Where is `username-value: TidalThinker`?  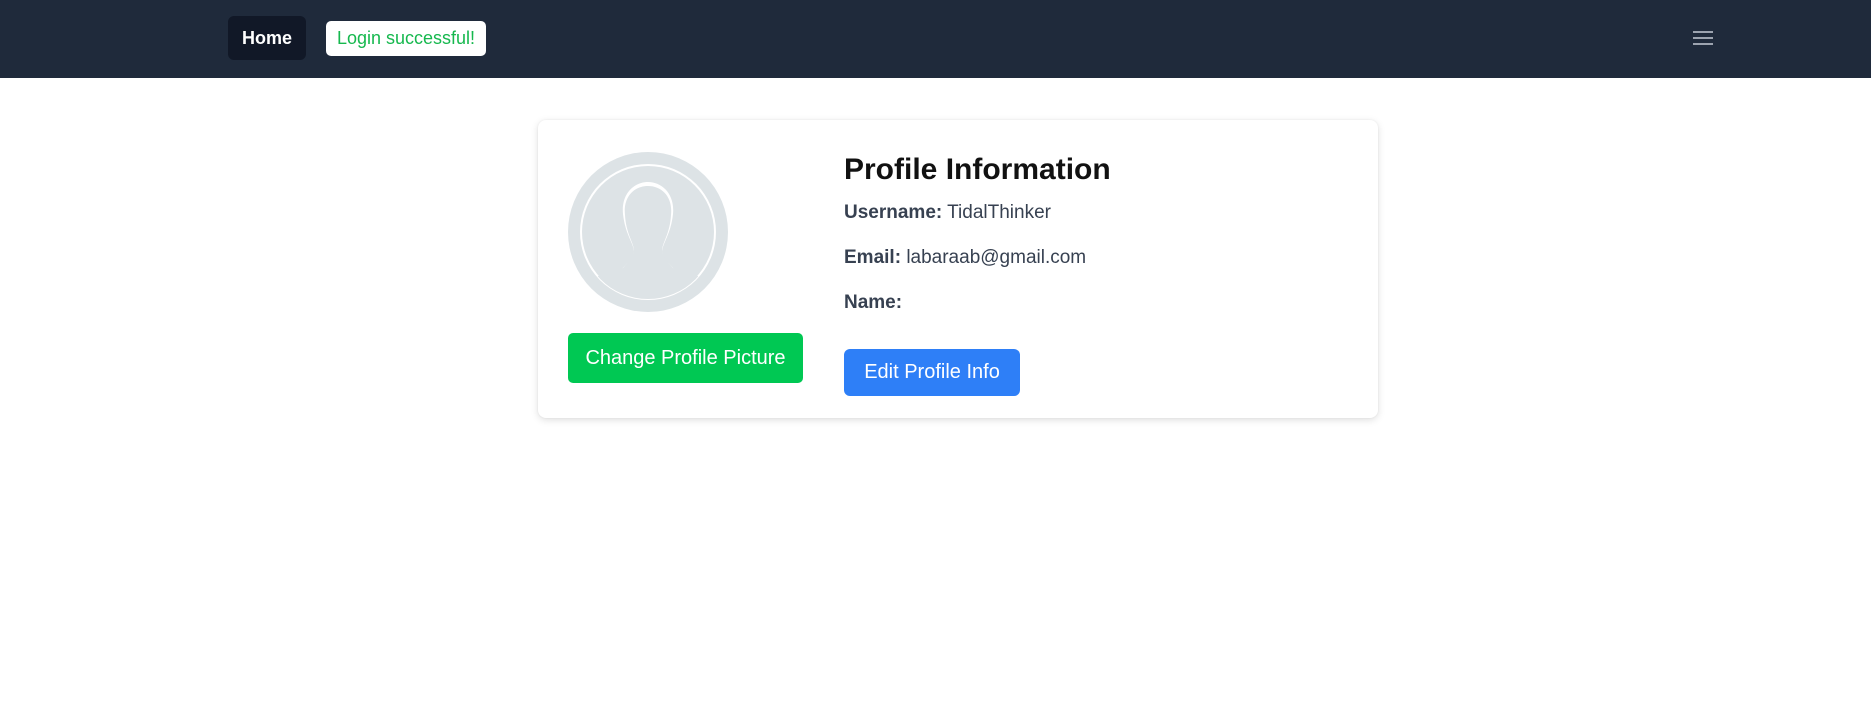 username-value: TidalThinker is located at coordinates (999, 212).